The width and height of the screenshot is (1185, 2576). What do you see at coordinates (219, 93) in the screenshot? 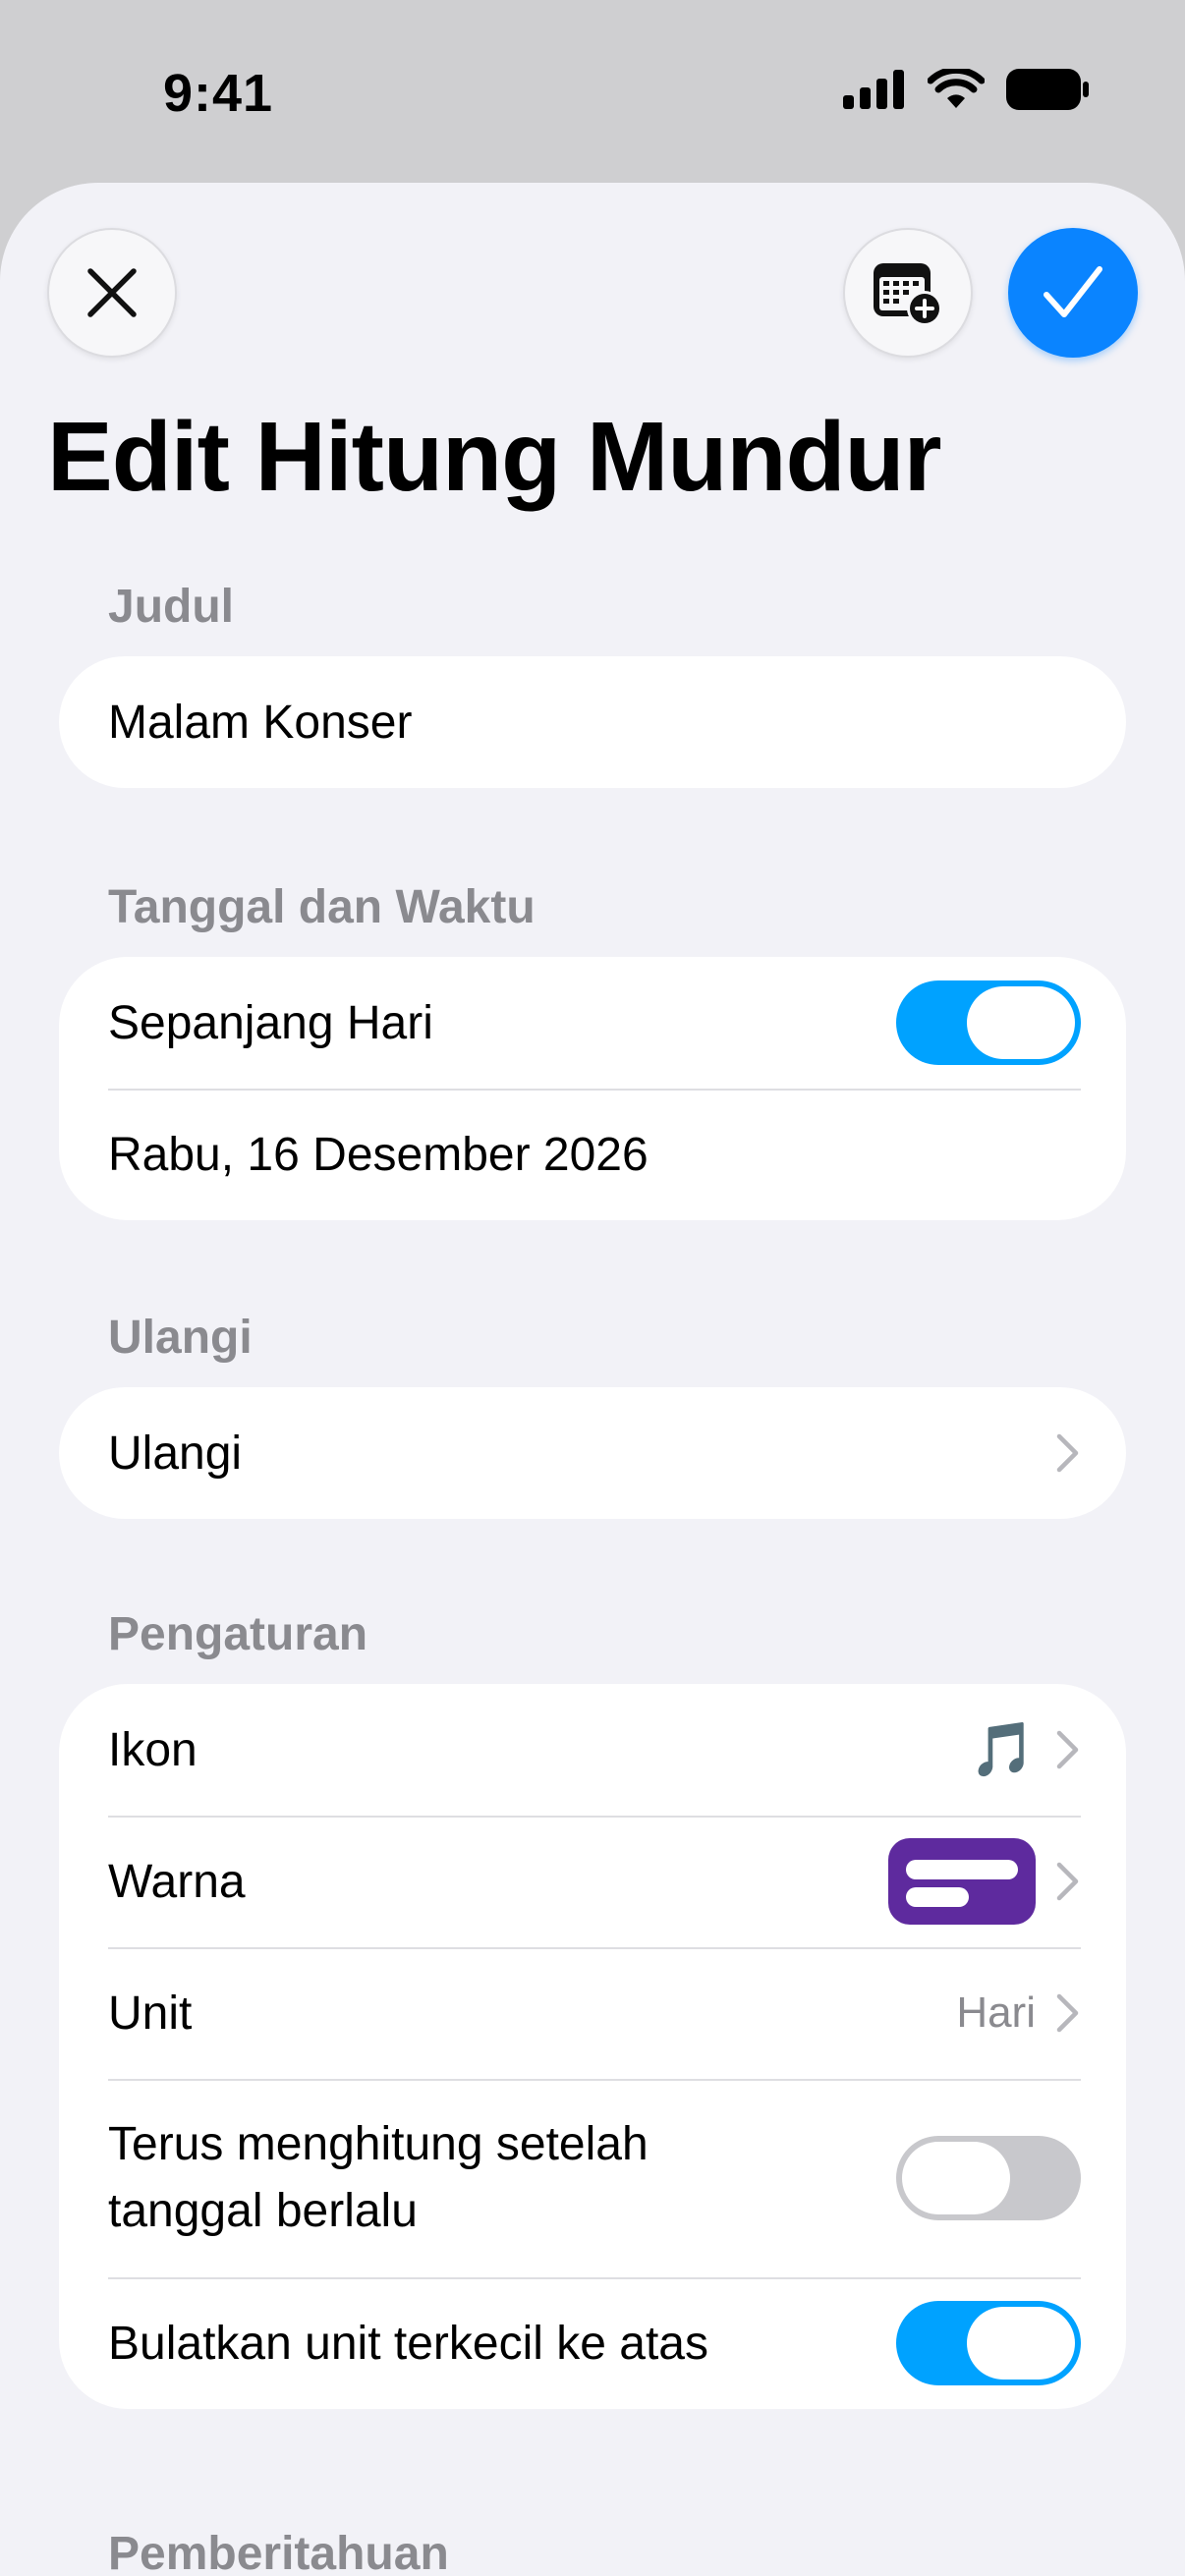
I see `status-time: 9:41` at bounding box center [219, 93].